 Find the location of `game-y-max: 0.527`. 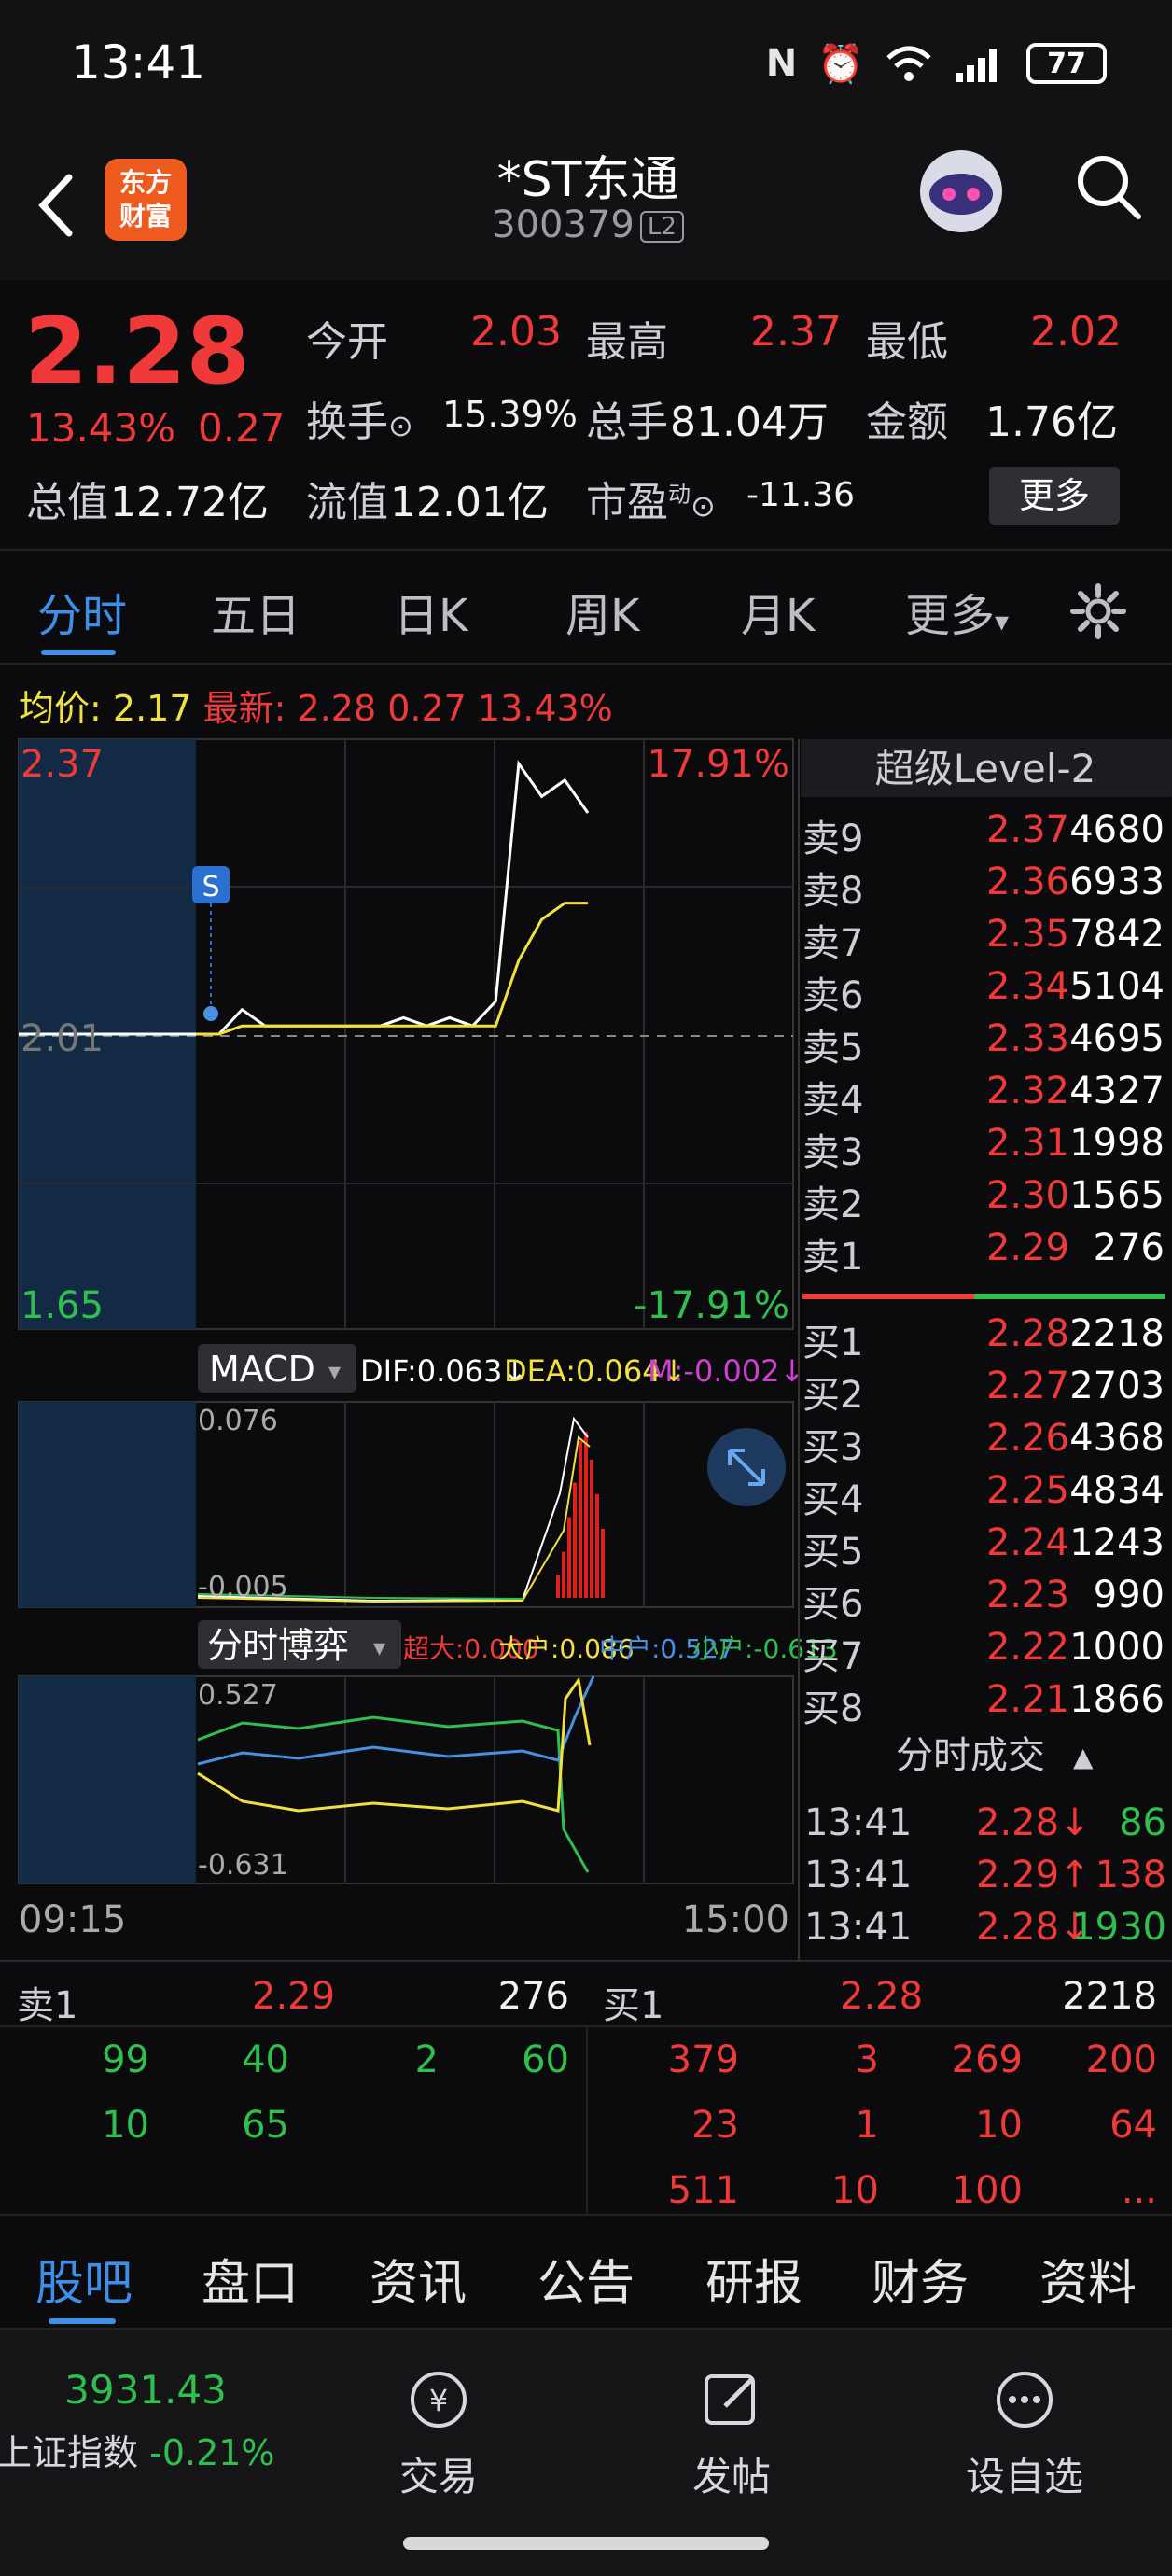

game-y-max: 0.527 is located at coordinates (238, 1695).